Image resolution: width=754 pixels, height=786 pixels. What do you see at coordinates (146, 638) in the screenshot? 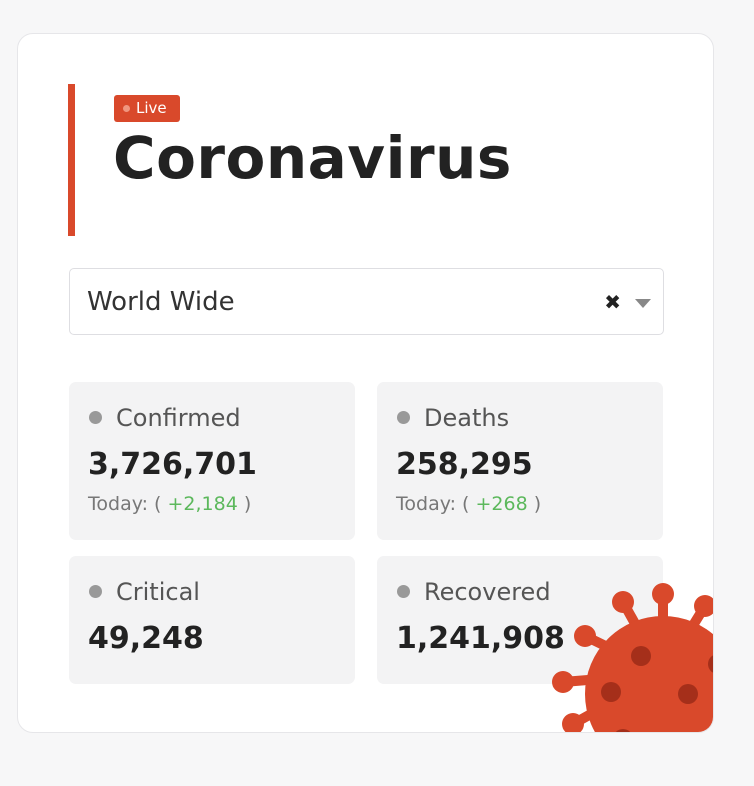
I see `stat-value: 49,248` at bounding box center [146, 638].